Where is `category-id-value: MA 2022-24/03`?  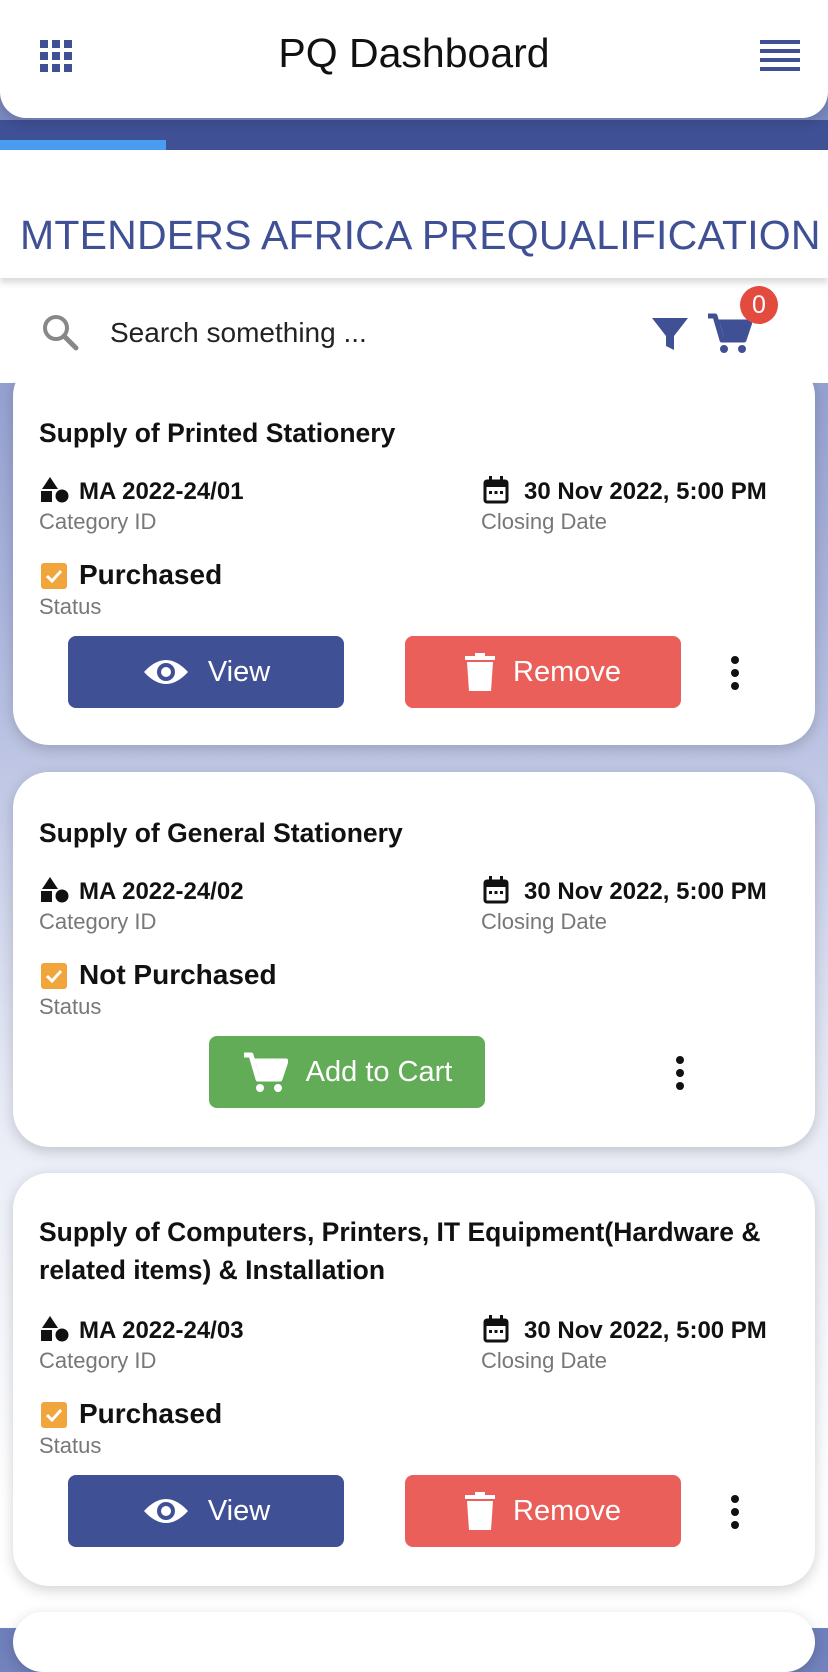
category-id-value: MA 2022-24/03 is located at coordinates (161, 1330).